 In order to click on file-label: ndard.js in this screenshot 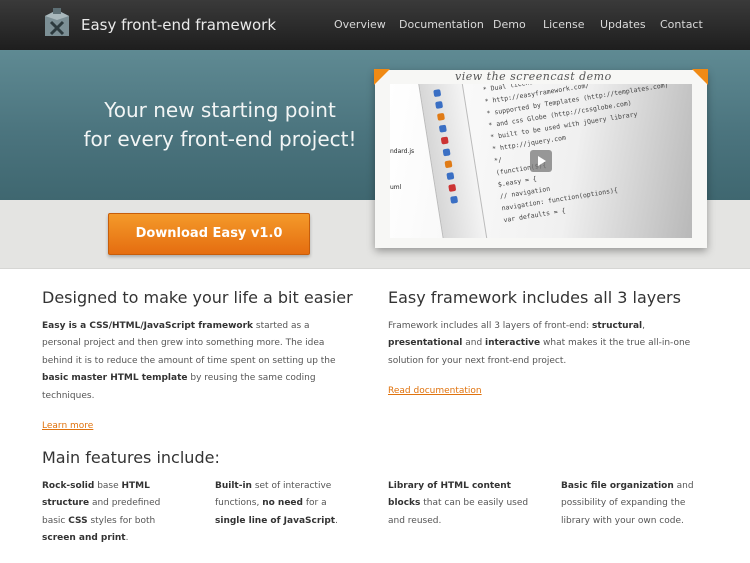, I will do `click(402, 151)`.